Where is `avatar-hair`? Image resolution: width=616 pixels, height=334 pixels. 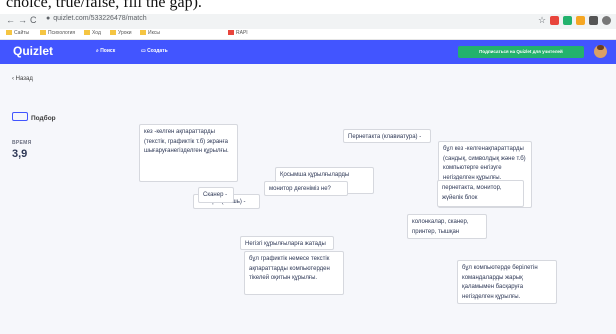
avatar-hair is located at coordinates (600, 47).